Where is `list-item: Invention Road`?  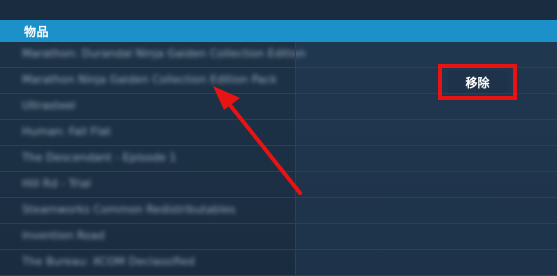
list-item: Invention Road is located at coordinates (278, 237).